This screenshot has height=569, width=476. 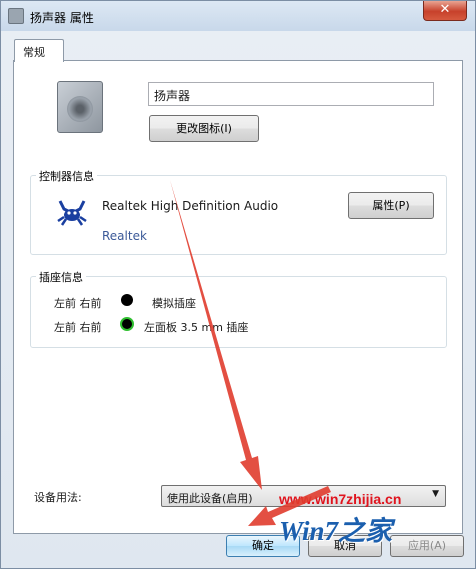 I want to click on chevron-down-icon: ▼, so click(x=435, y=494).